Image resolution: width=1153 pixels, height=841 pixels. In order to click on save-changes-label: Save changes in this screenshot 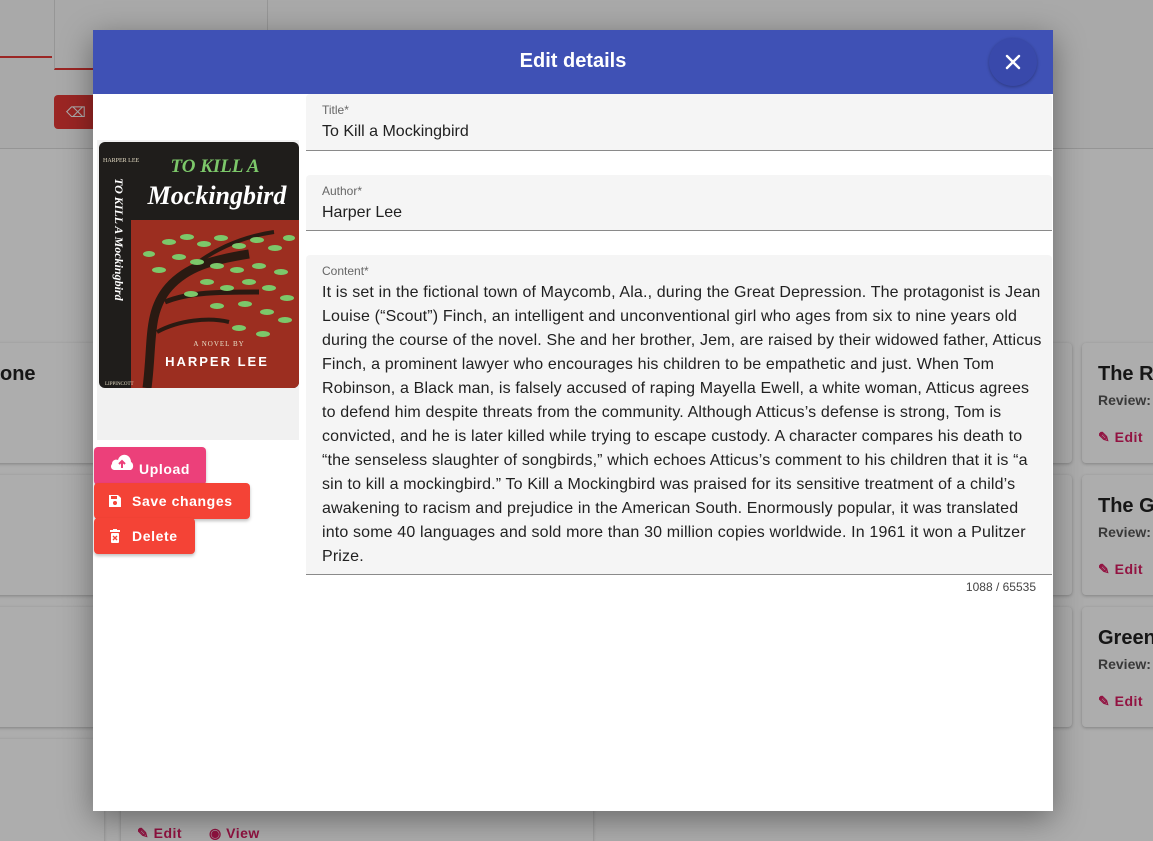, I will do `click(182, 501)`.